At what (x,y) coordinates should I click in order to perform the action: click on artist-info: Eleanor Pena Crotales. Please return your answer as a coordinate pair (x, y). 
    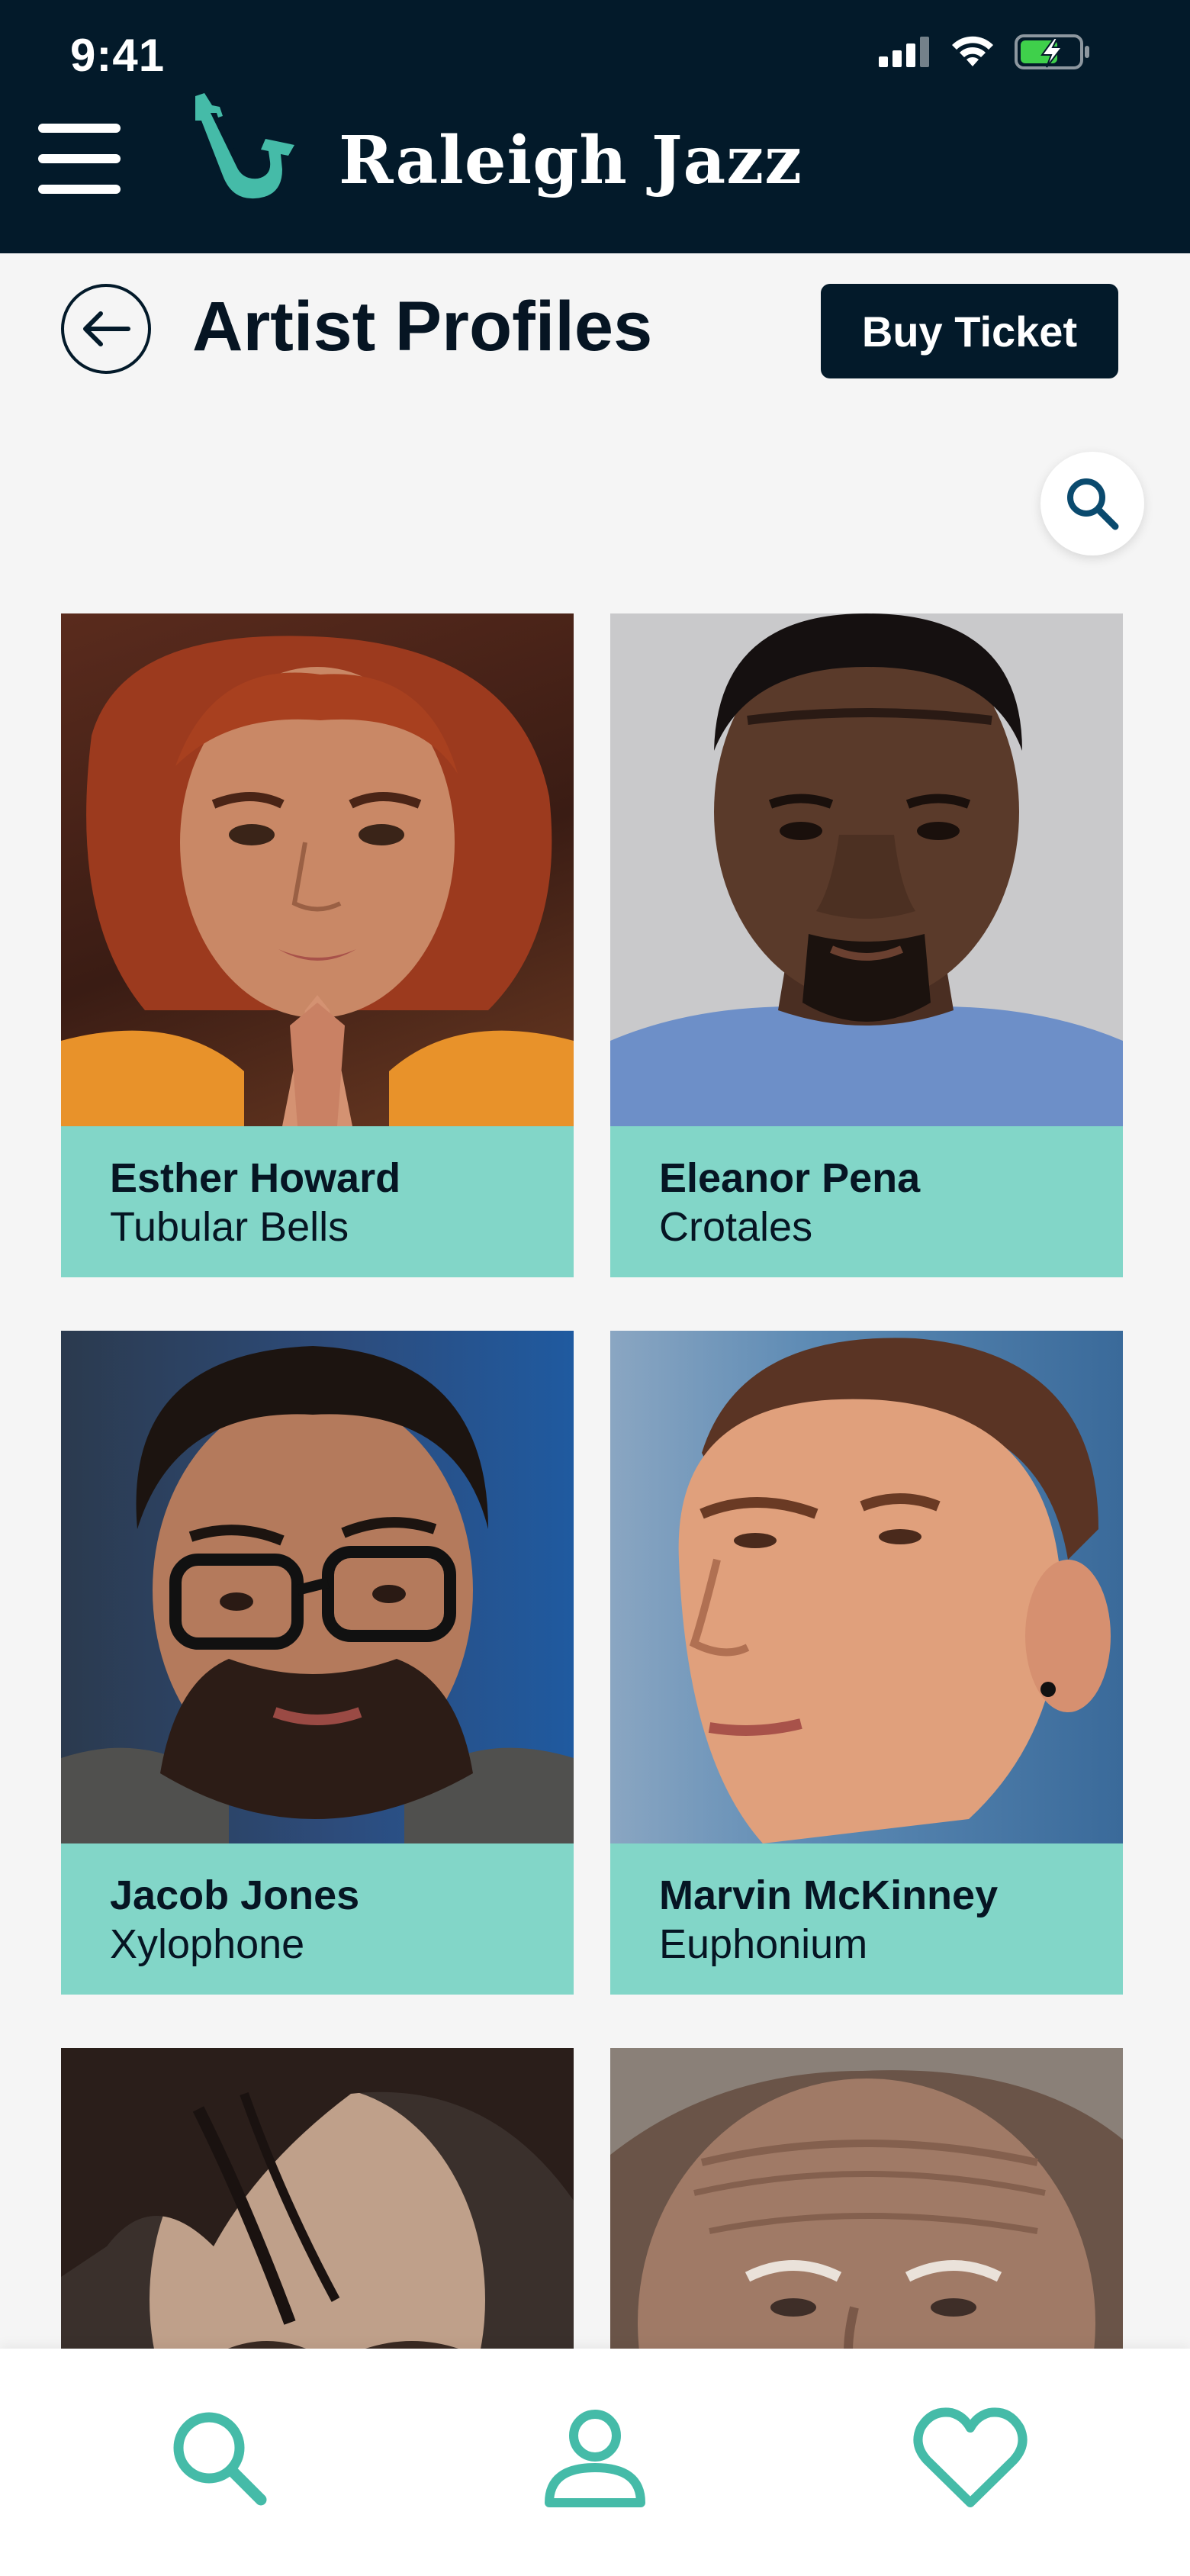
    Looking at the image, I should click on (866, 1201).